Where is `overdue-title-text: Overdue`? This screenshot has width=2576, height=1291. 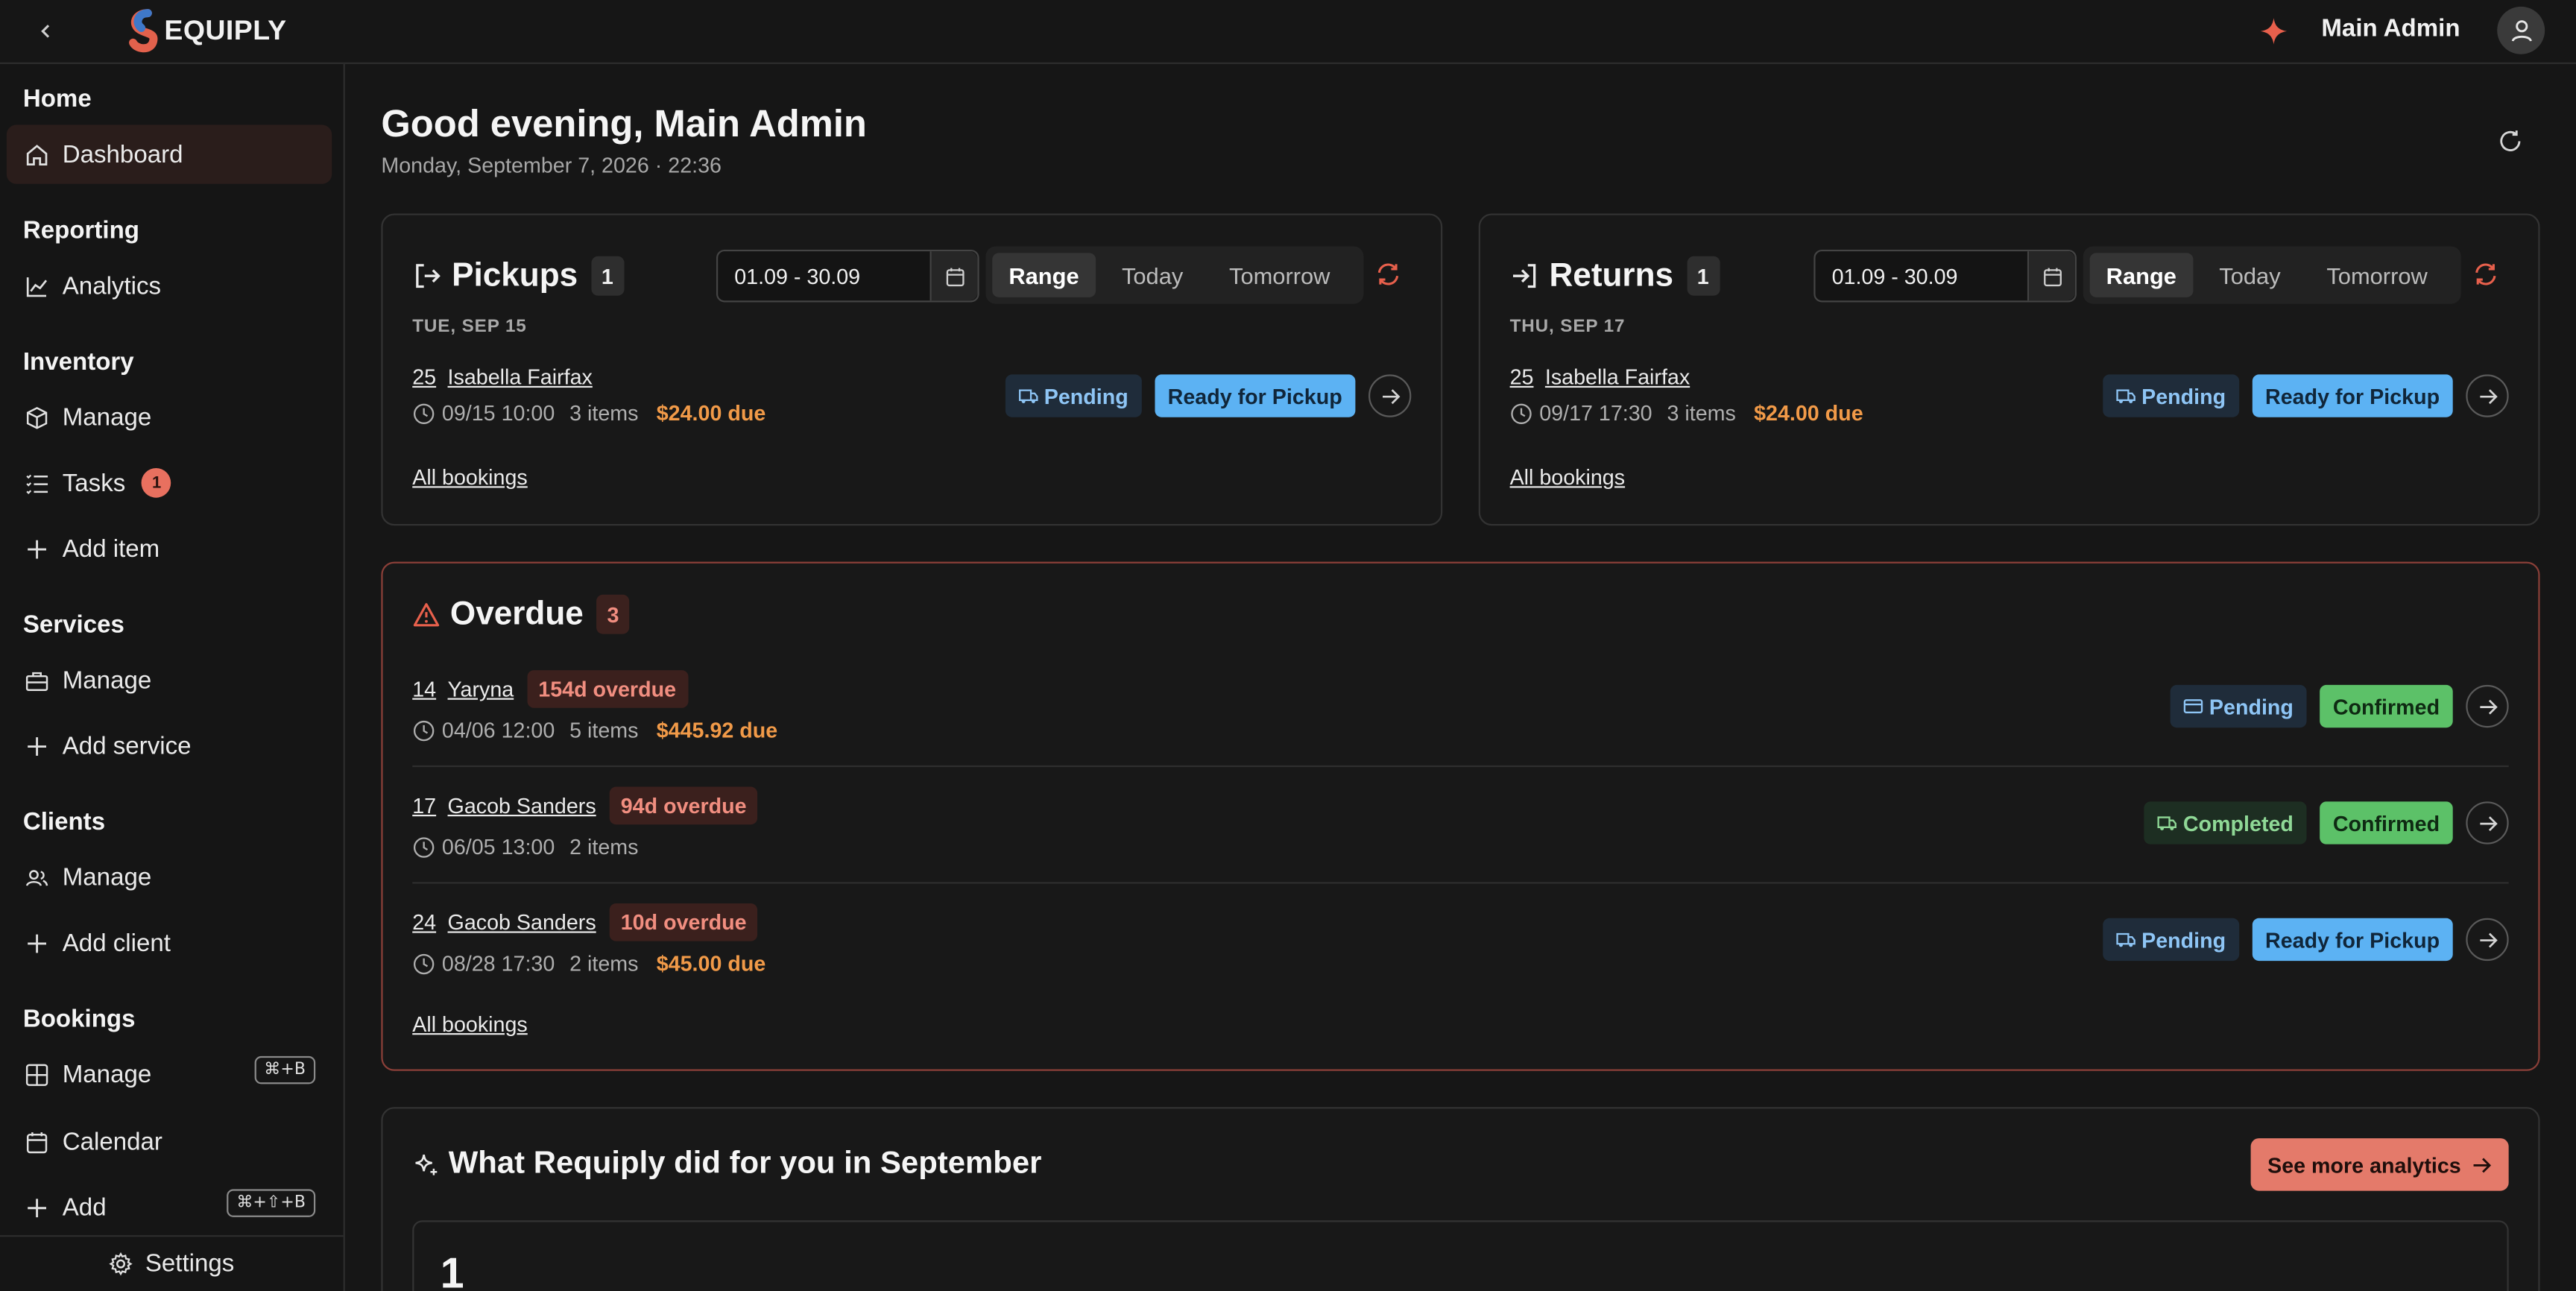
overdue-title-text: Overdue is located at coordinates (516, 613).